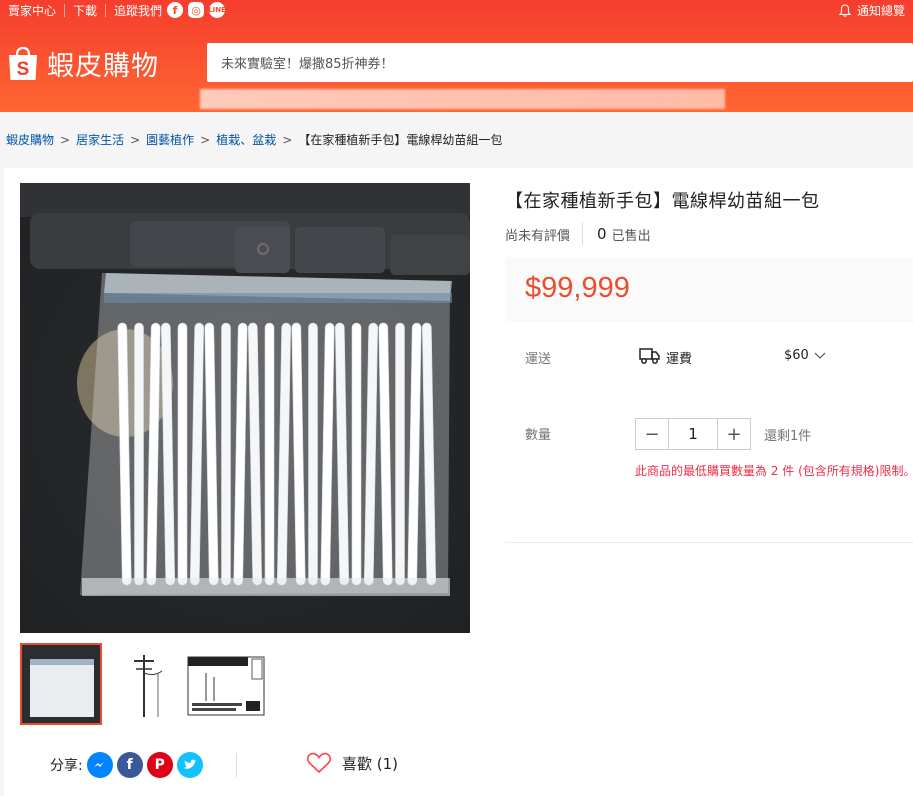 Image resolution: width=913 pixels, height=796 pixels. Describe the element at coordinates (103, 66) in the screenshot. I see `logo-text: 蝦皮購物` at that location.